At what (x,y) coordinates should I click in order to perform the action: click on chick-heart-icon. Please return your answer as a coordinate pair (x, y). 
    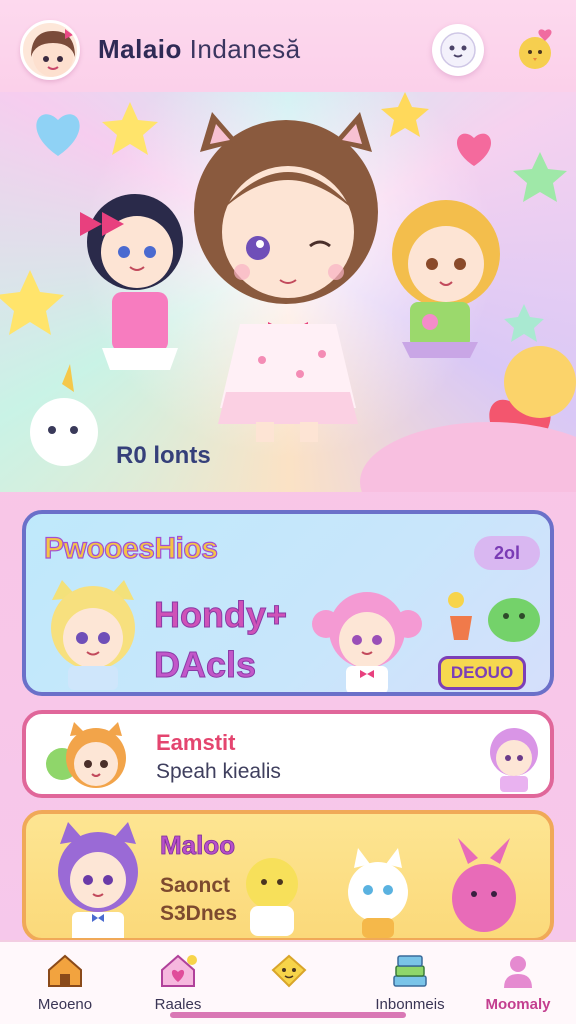
    Looking at the image, I should click on (535, 49).